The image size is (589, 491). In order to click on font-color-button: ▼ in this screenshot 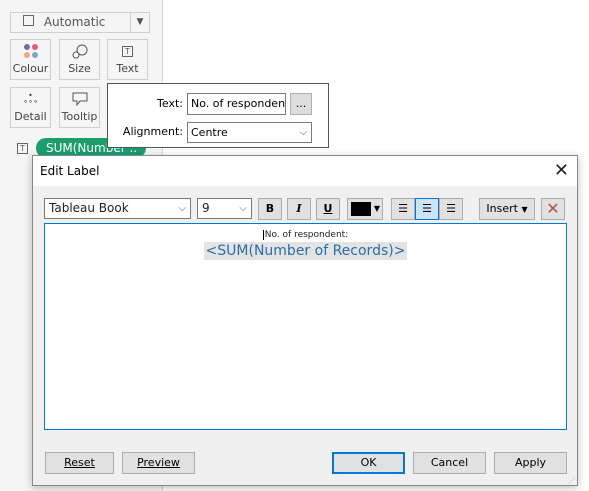, I will do `click(365, 209)`.